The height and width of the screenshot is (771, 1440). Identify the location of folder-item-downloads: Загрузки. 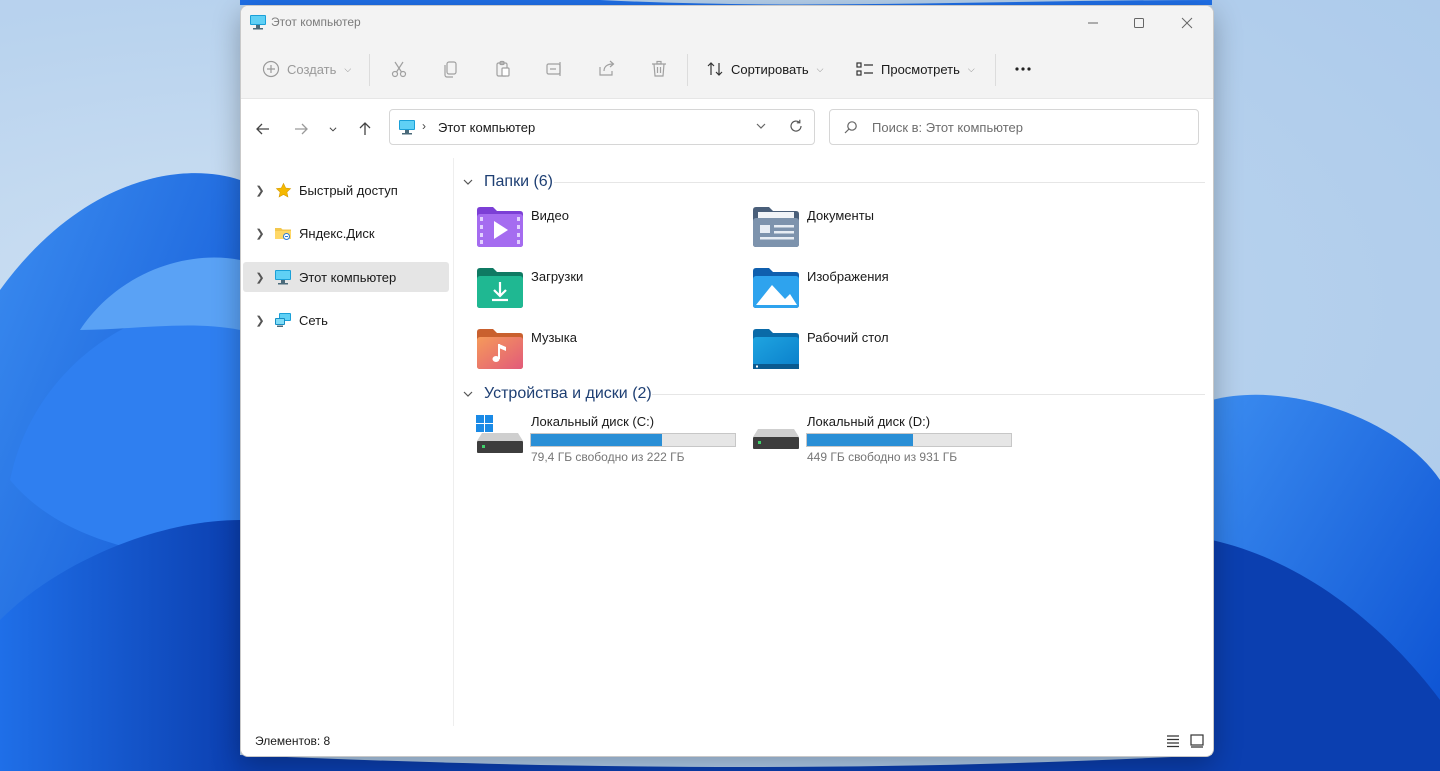
(606, 292).